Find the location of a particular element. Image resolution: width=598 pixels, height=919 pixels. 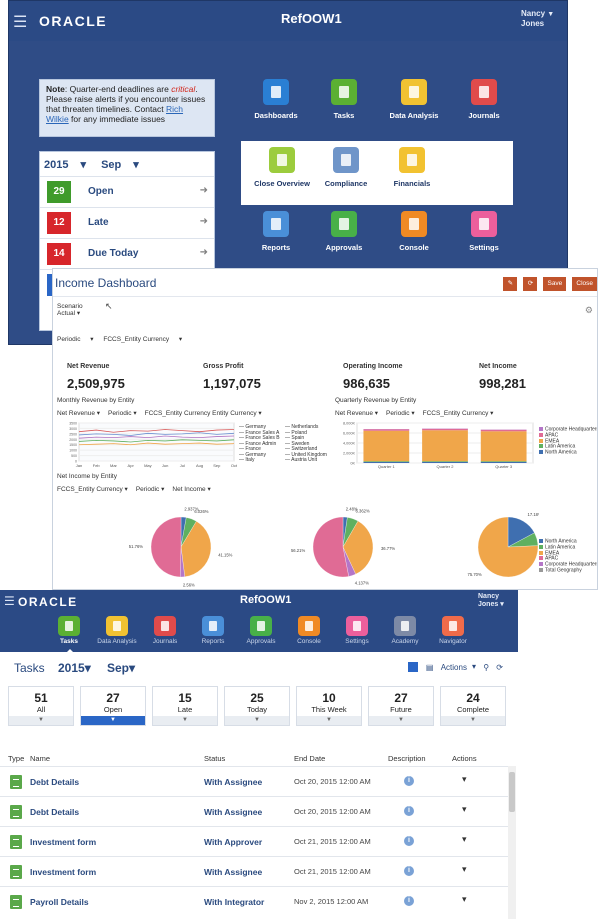

save-button: Save is located at coordinates (555, 284).